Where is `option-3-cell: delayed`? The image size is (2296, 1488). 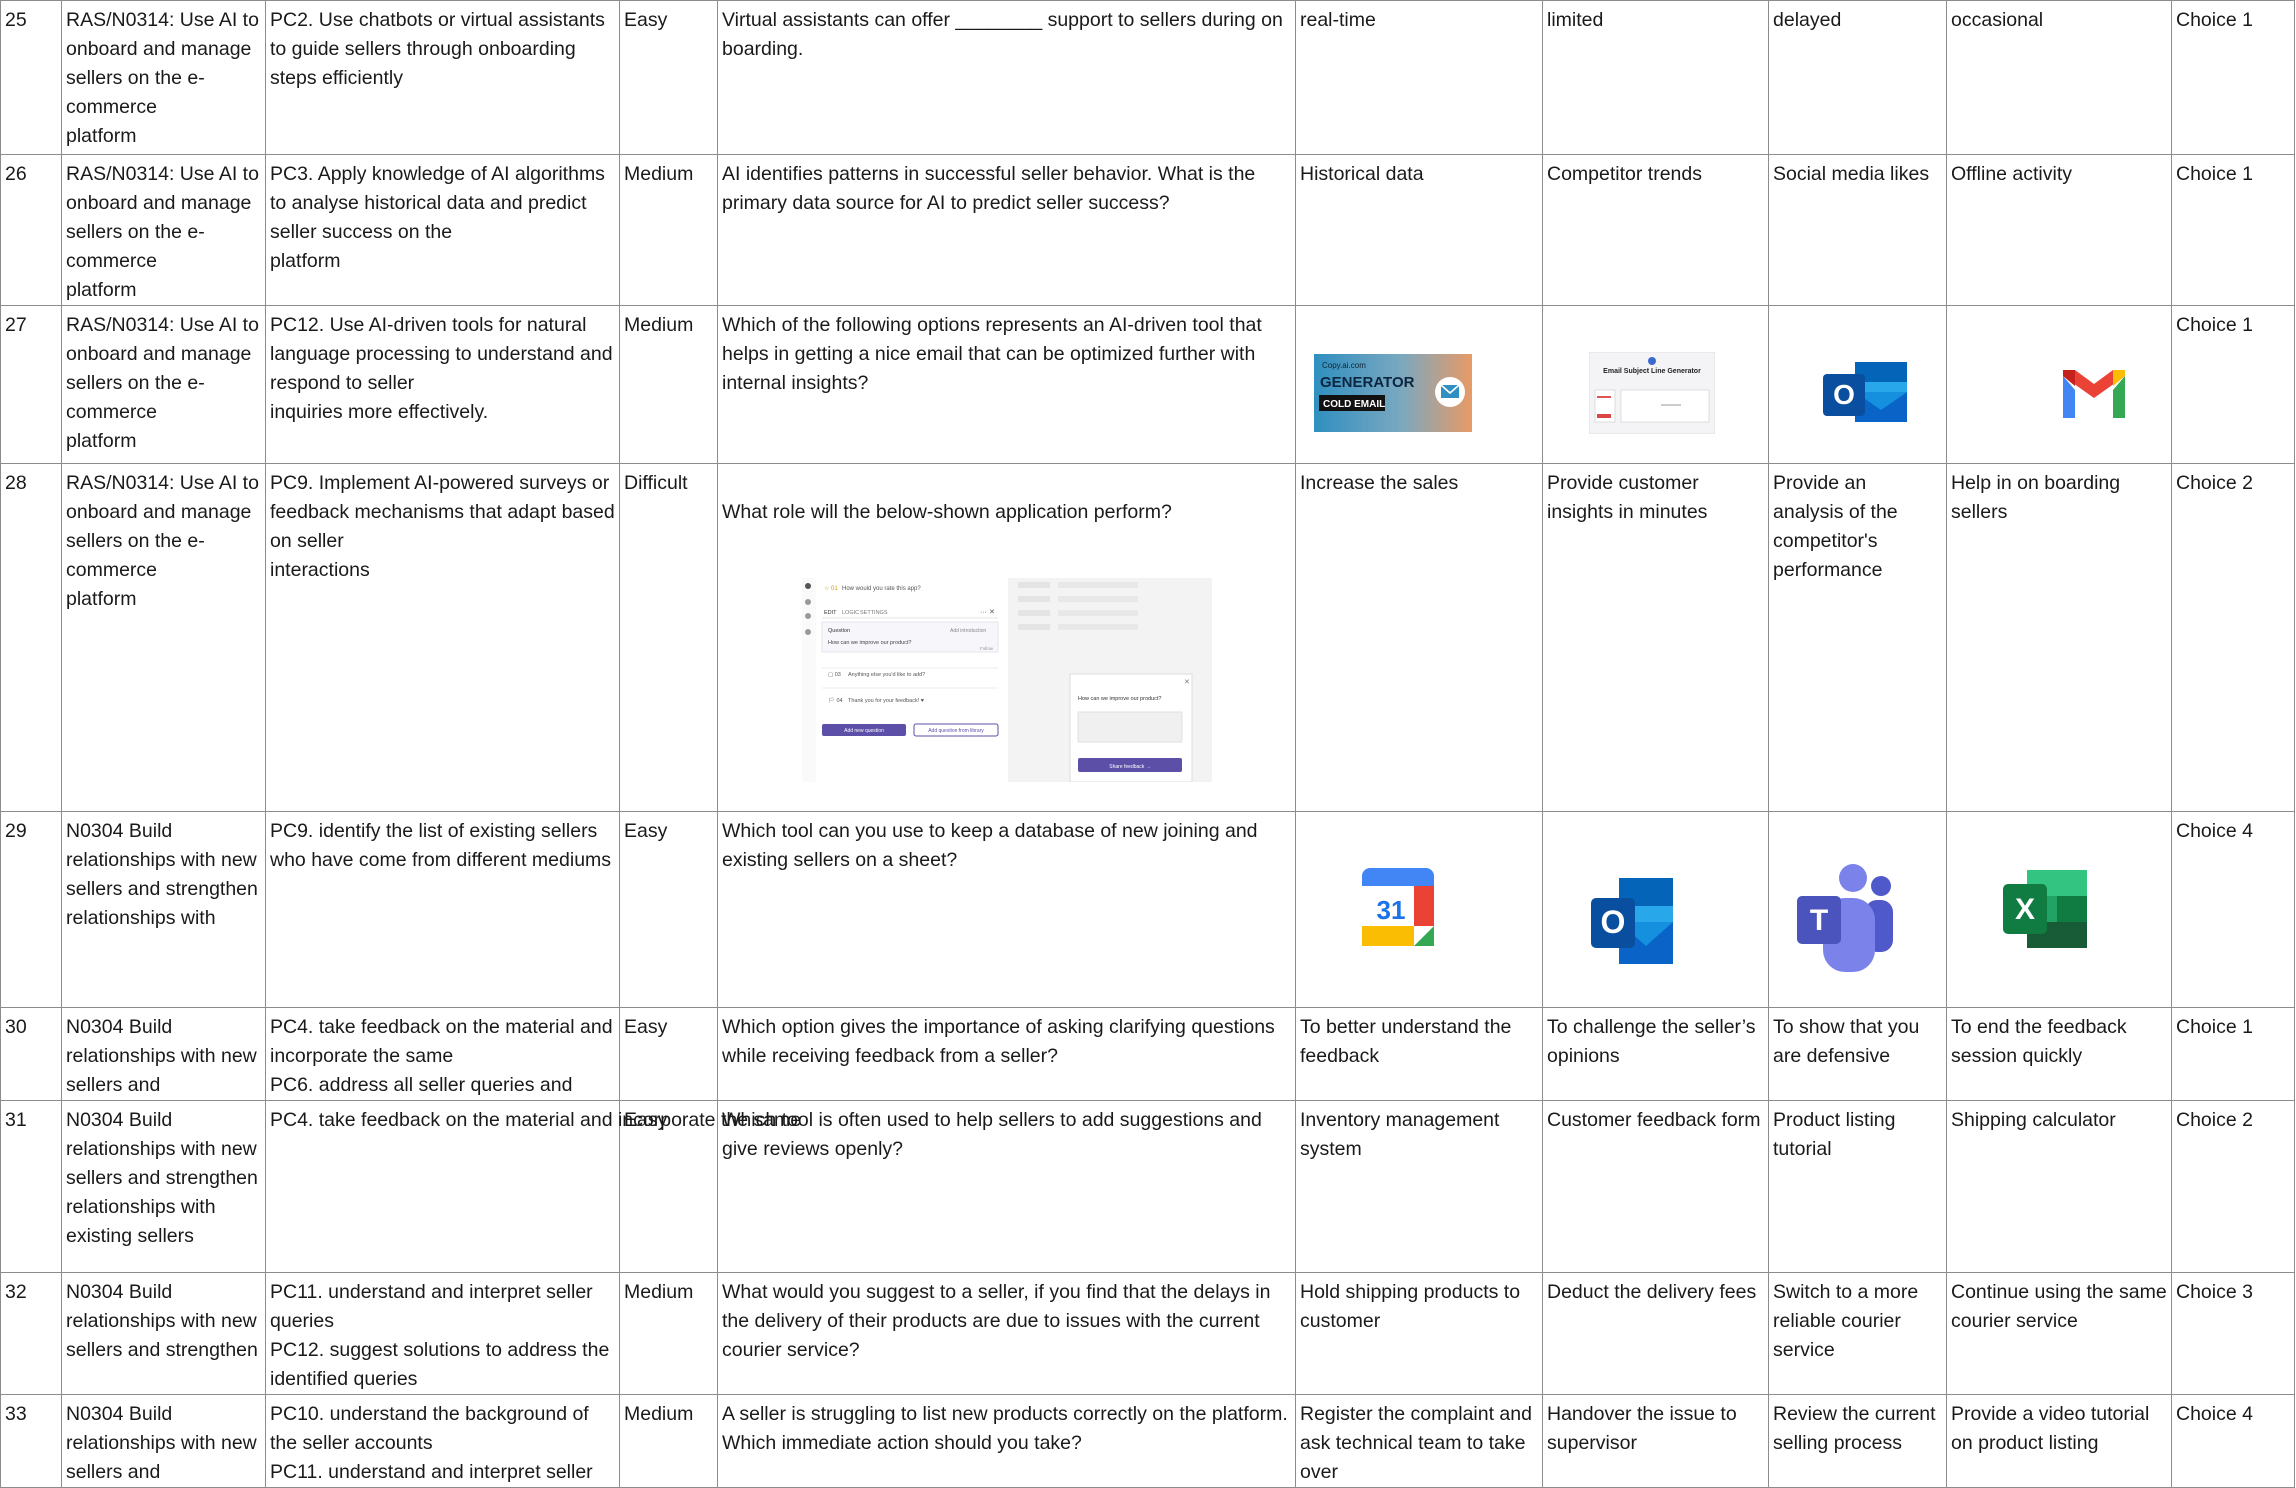
option-3-cell: delayed is located at coordinates (1857, 77).